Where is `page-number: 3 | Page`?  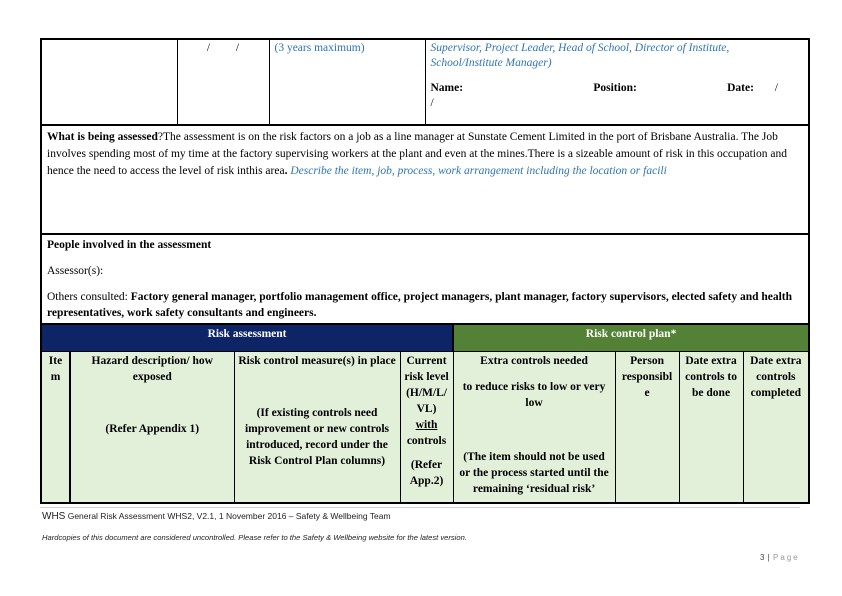
page-number: 3 | Page is located at coordinates (780, 557).